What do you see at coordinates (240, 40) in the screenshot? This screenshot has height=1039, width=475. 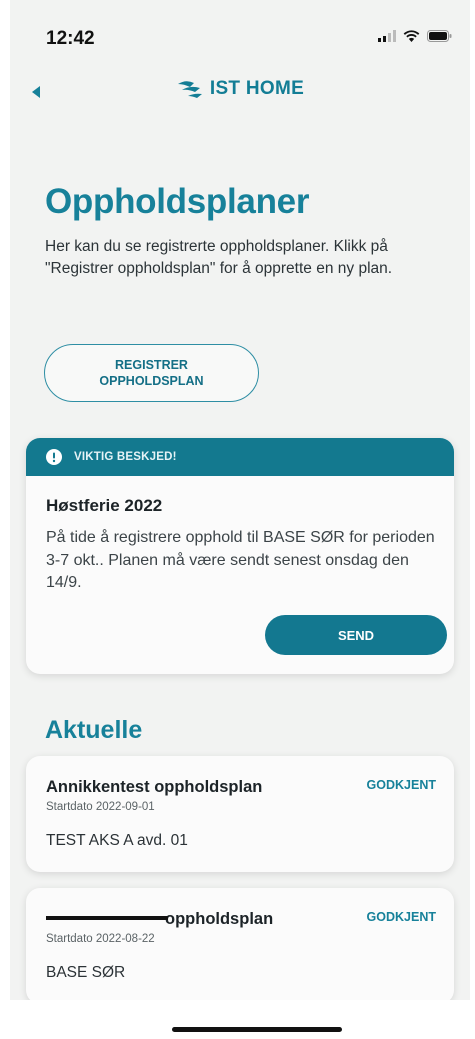 I see `status-bar: 12:42` at bounding box center [240, 40].